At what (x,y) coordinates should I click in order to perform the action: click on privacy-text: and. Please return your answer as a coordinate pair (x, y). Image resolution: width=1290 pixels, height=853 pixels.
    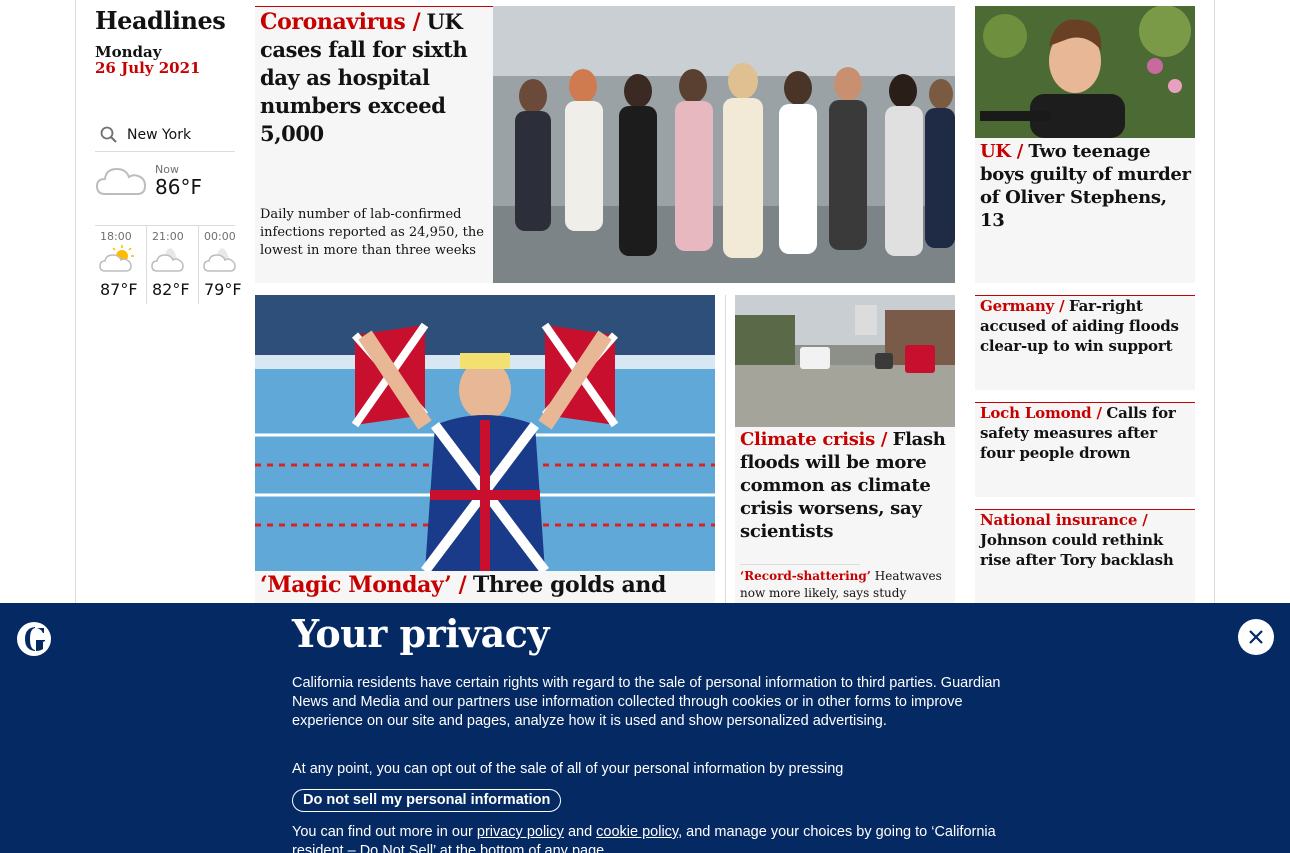
    Looking at the image, I should click on (580, 832).